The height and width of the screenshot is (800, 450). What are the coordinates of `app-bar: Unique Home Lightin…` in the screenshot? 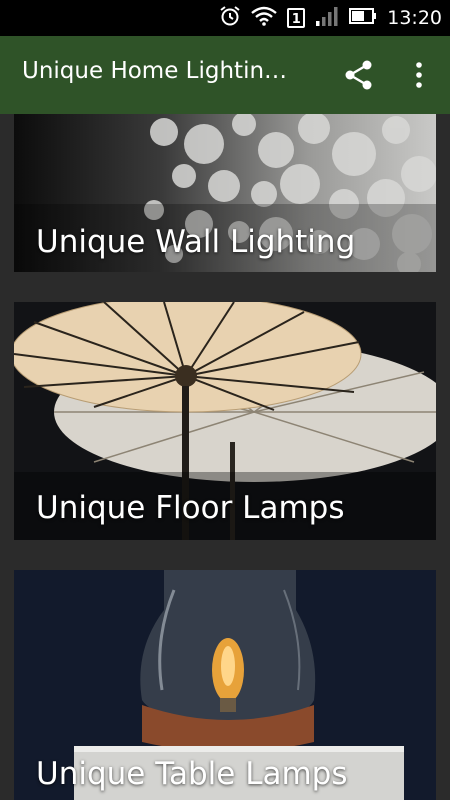 It's located at (225, 75).